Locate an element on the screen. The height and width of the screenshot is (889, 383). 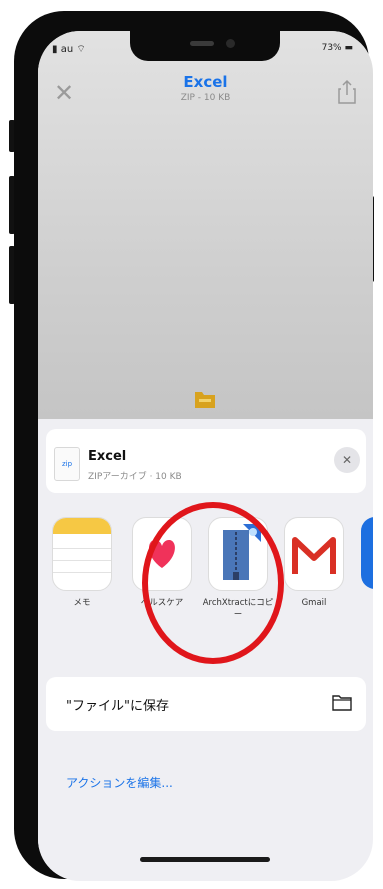
app-notes: メモ is located at coordinates (82, 563).